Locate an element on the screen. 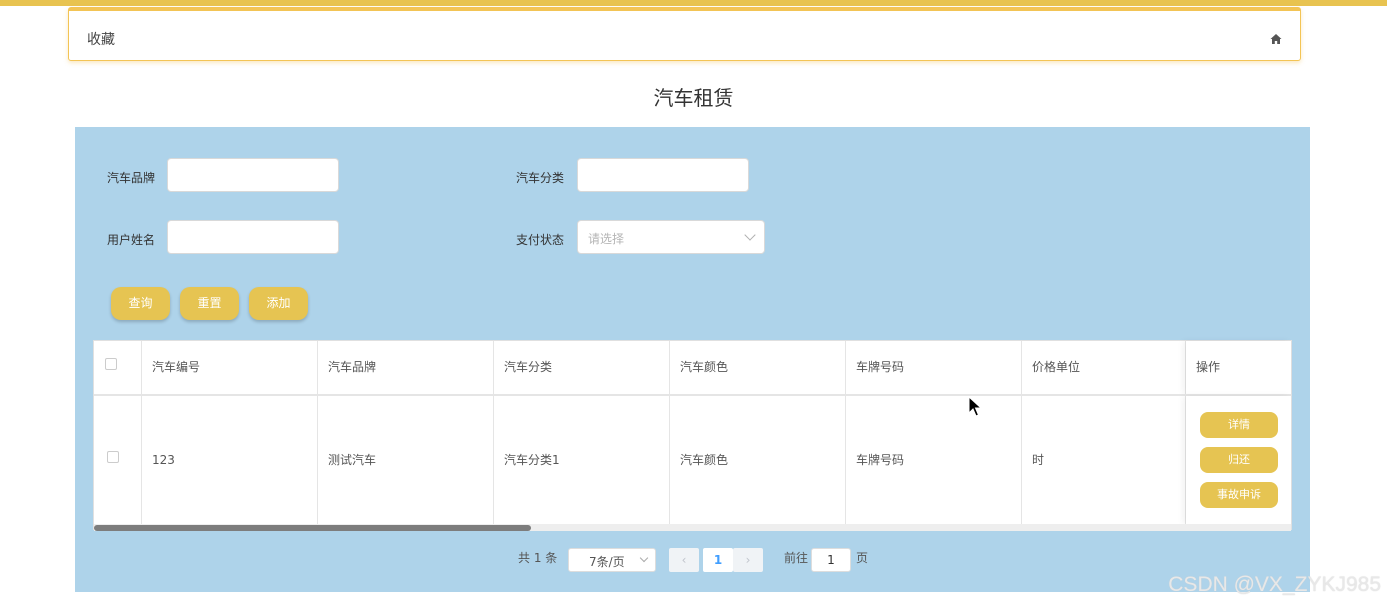 Image resolution: width=1387 pixels, height=609 pixels. category-input is located at coordinates (663, 175).